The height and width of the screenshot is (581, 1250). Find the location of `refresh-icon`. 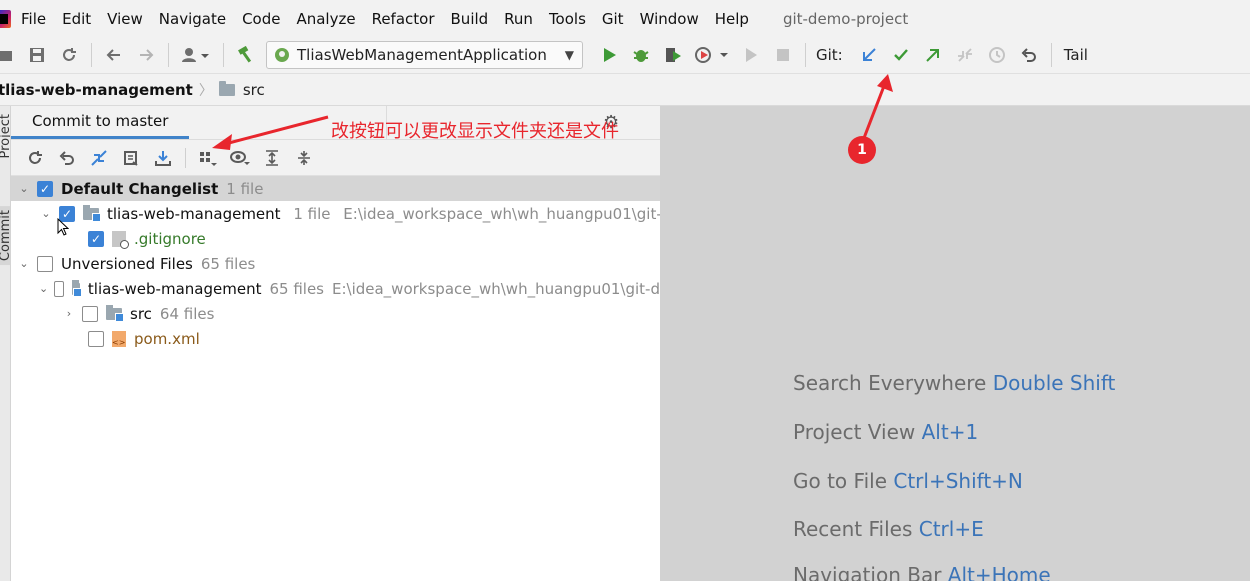

refresh-icon is located at coordinates (35, 158).